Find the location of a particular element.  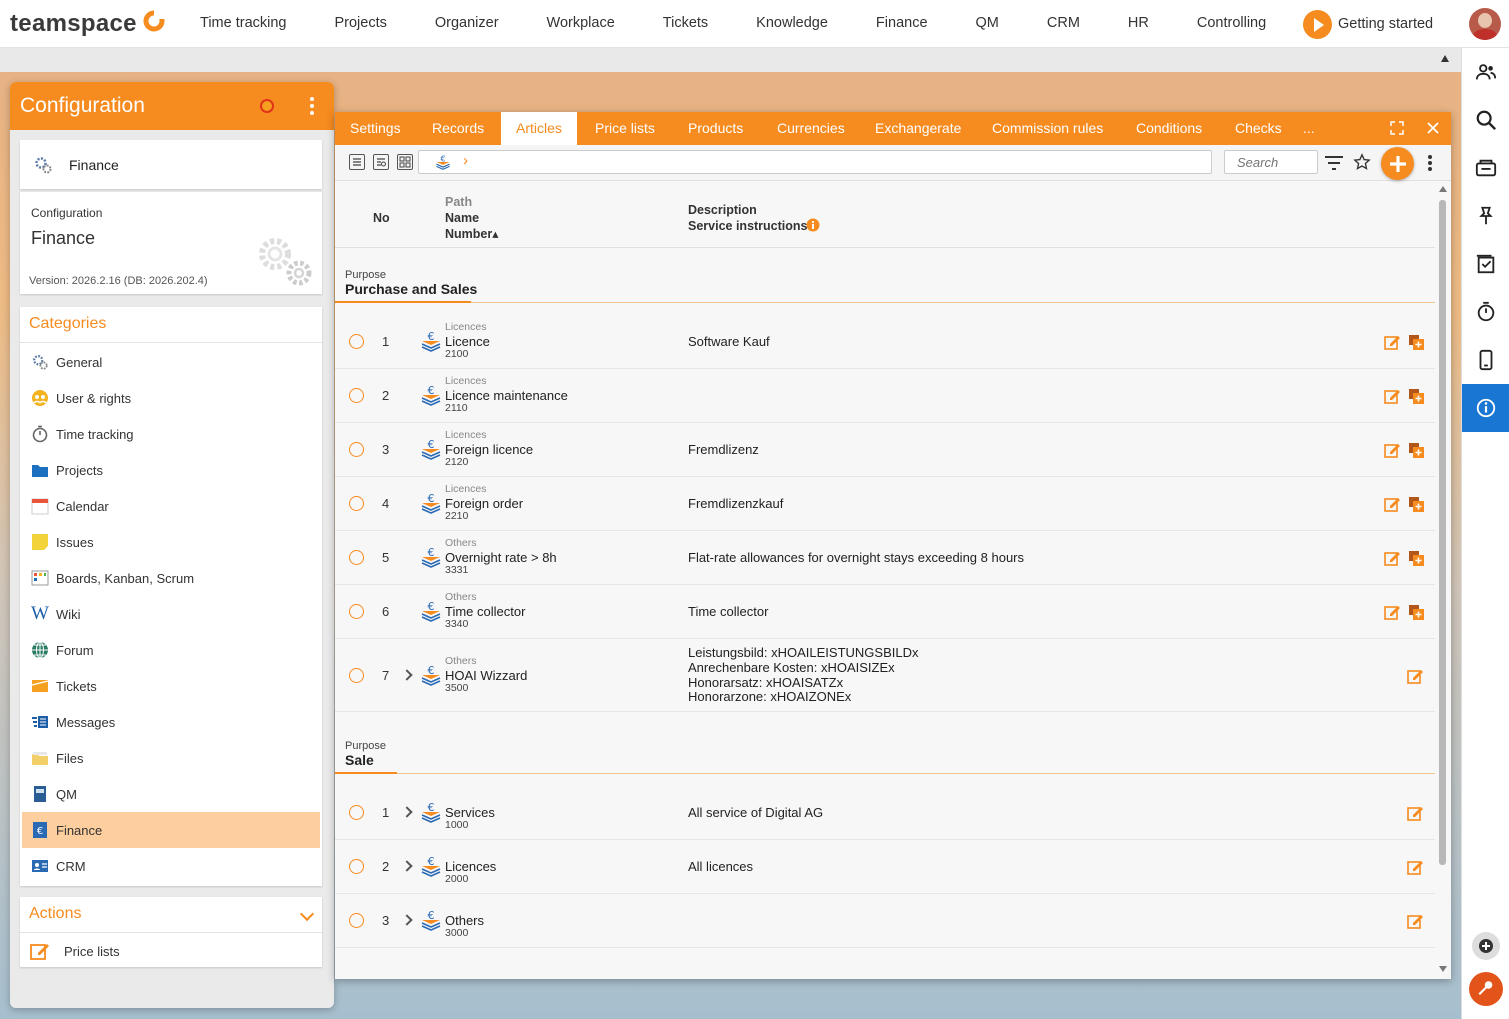

scroll-thumb is located at coordinates (1442, 532).